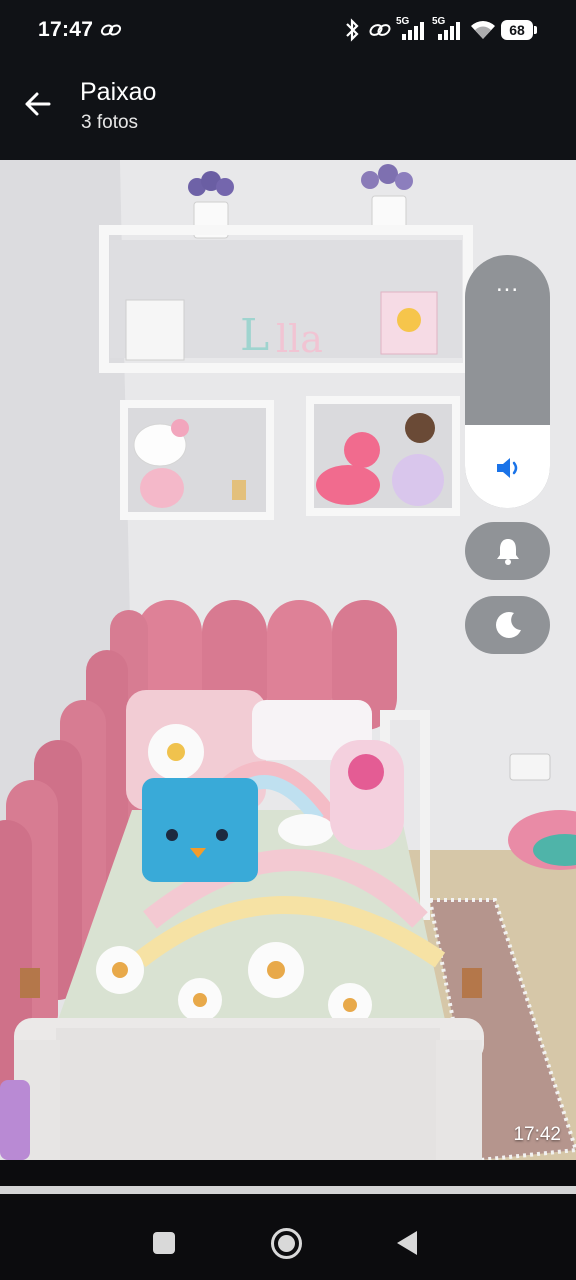 This screenshot has width=576, height=1280. Describe the element at coordinates (483, 30) in the screenshot. I see `wifi-icon` at that location.